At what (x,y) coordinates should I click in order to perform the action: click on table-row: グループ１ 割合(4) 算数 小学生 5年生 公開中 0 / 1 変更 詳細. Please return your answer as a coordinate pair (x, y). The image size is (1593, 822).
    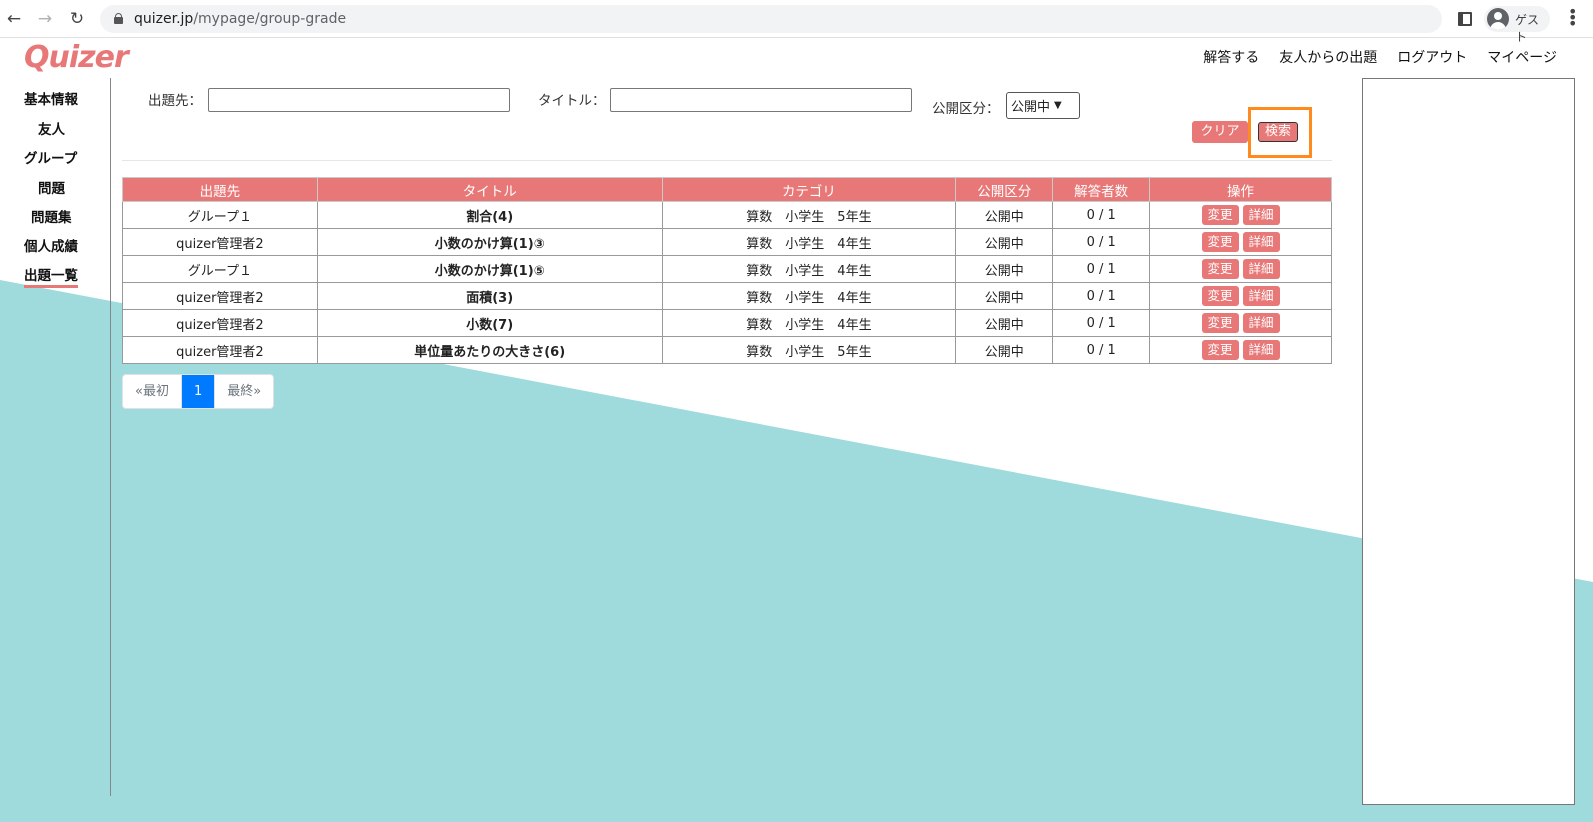
    Looking at the image, I should click on (727, 215).